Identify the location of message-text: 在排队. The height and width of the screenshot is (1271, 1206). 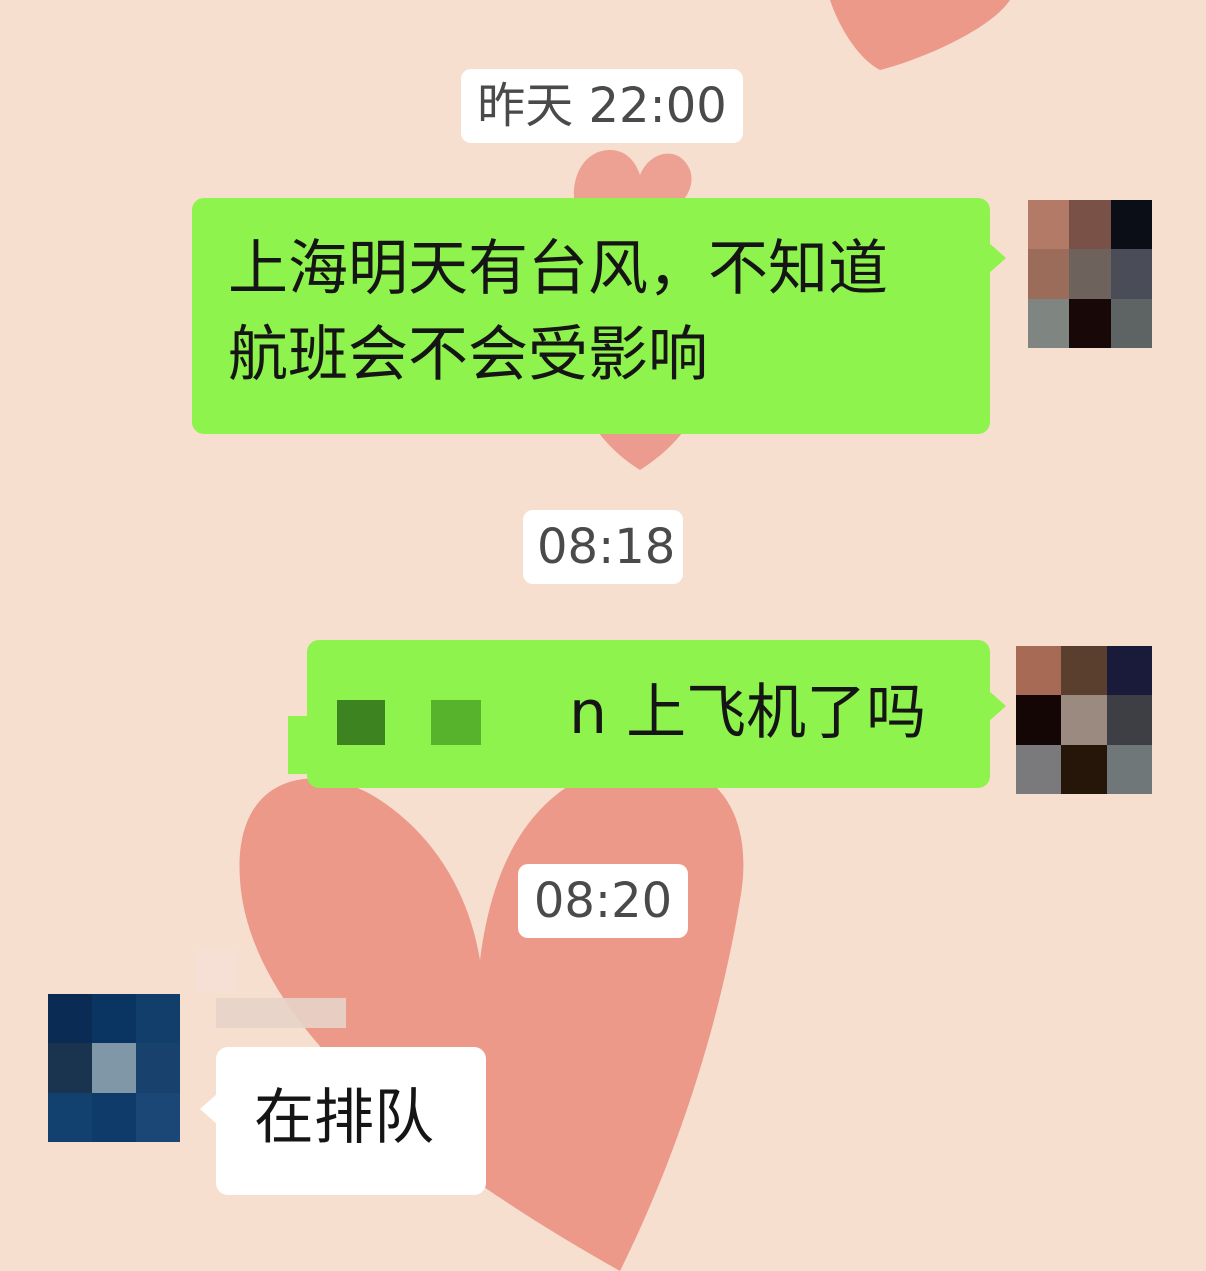
(344, 1118).